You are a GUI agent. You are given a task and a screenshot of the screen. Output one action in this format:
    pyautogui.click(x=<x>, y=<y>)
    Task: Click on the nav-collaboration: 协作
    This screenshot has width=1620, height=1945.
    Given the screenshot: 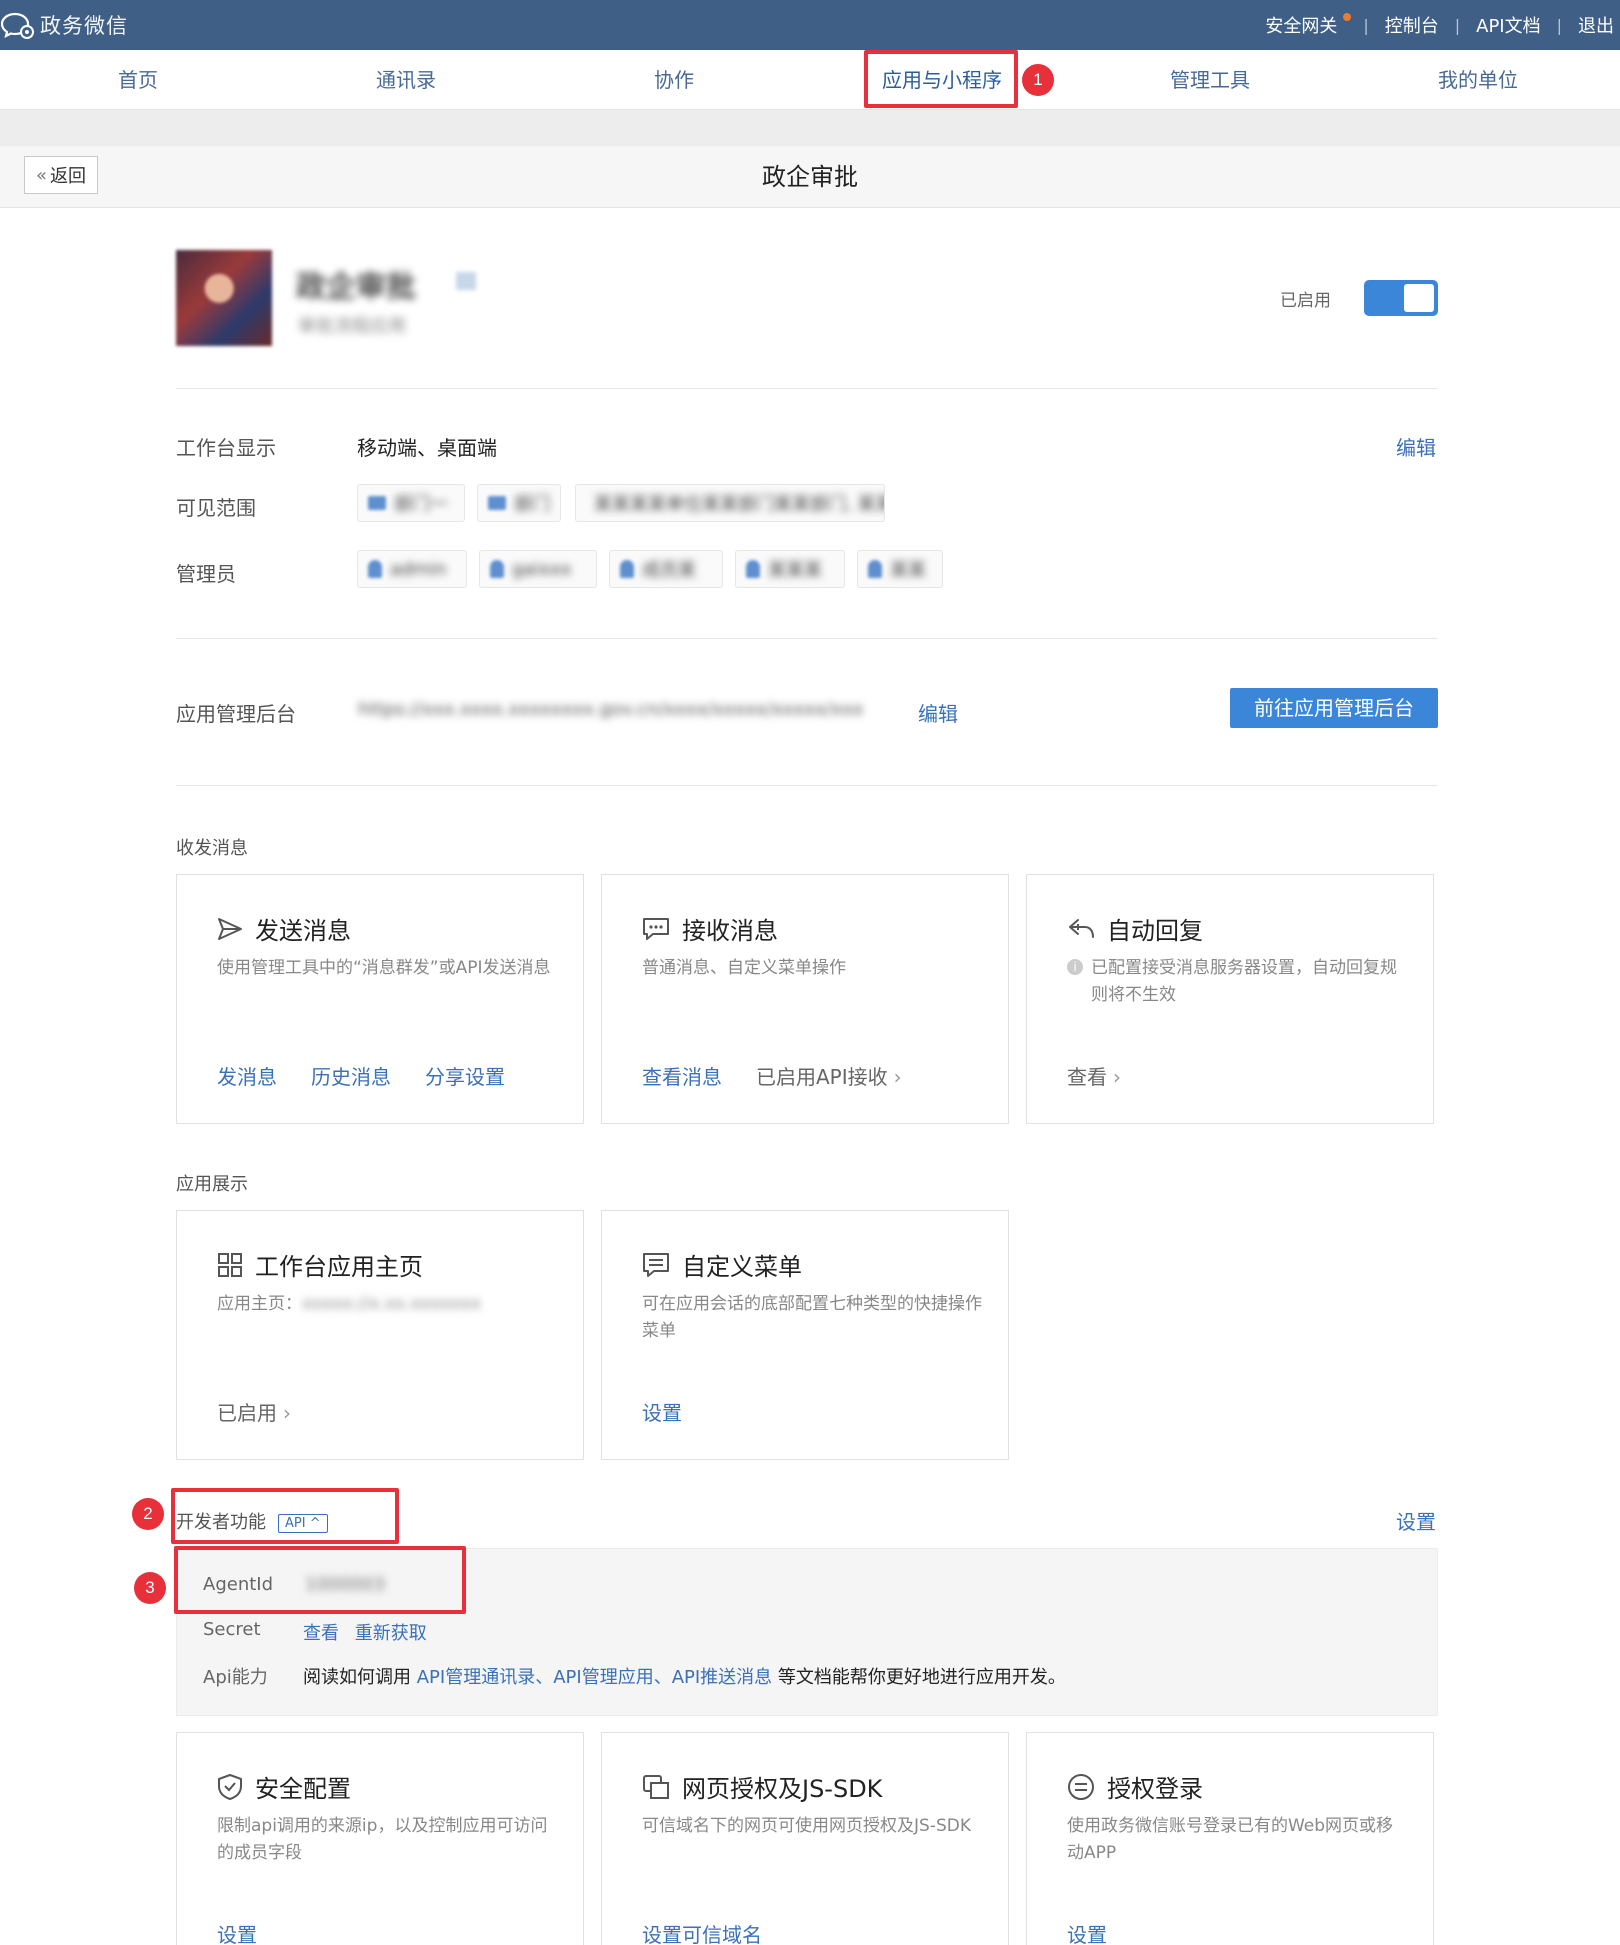 What is the action you would take?
    pyautogui.click(x=674, y=80)
    